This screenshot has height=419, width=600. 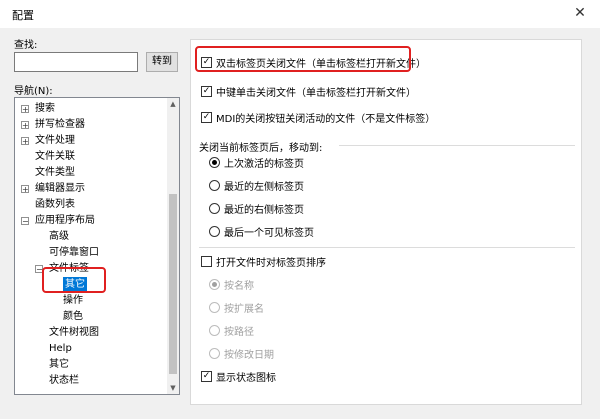 I want to click on after-close-group-label: 关闭当前标签页后，移动到:, so click(x=261, y=148).